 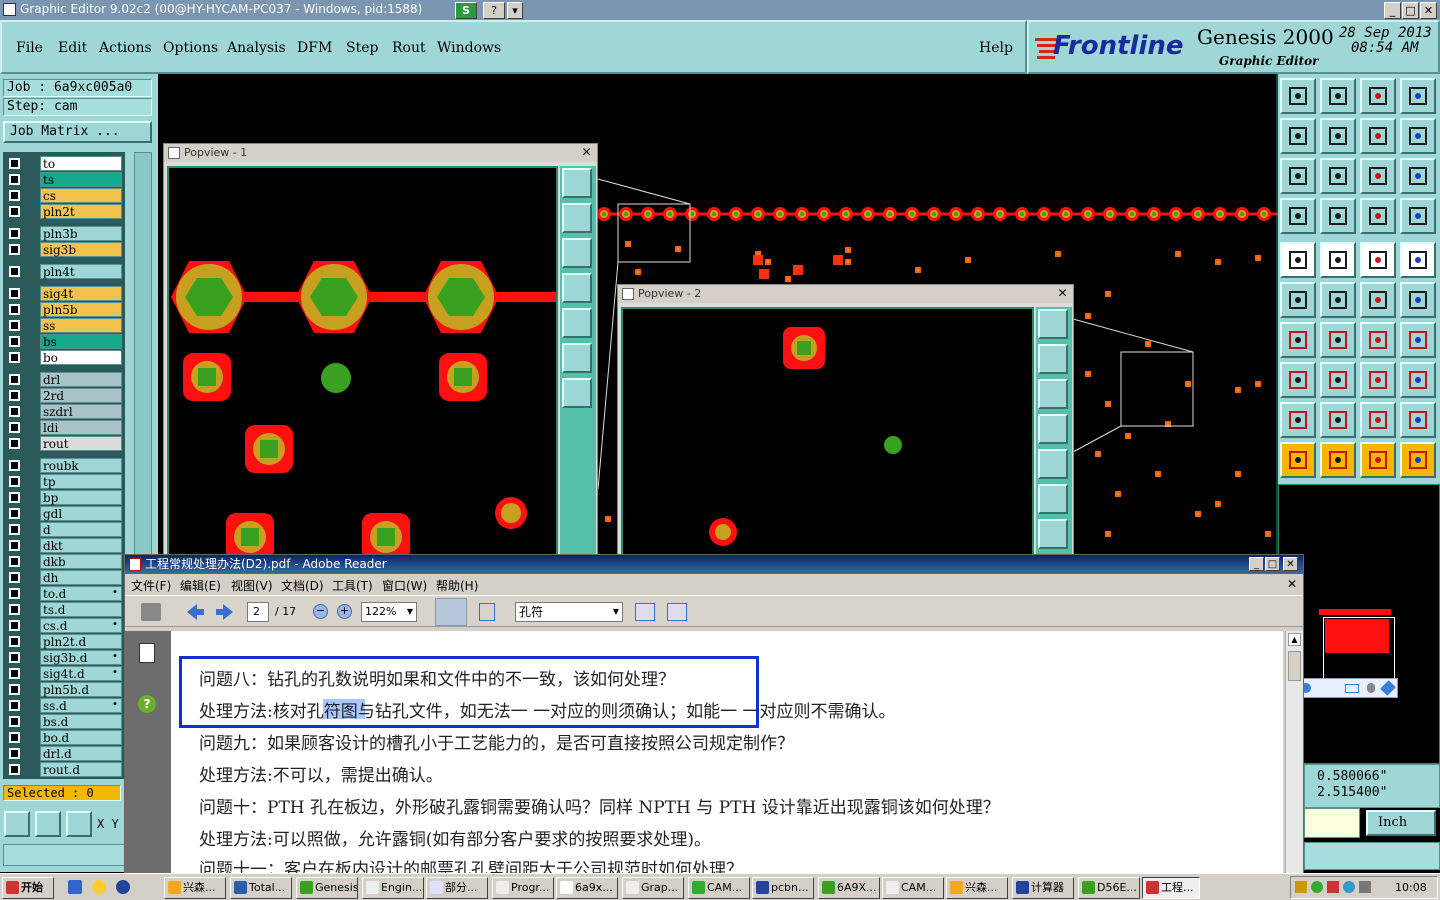 What do you see at coordinates (1418, 380) in the screenshot?
I see `group-icon` at bounding box center [1418, 380].